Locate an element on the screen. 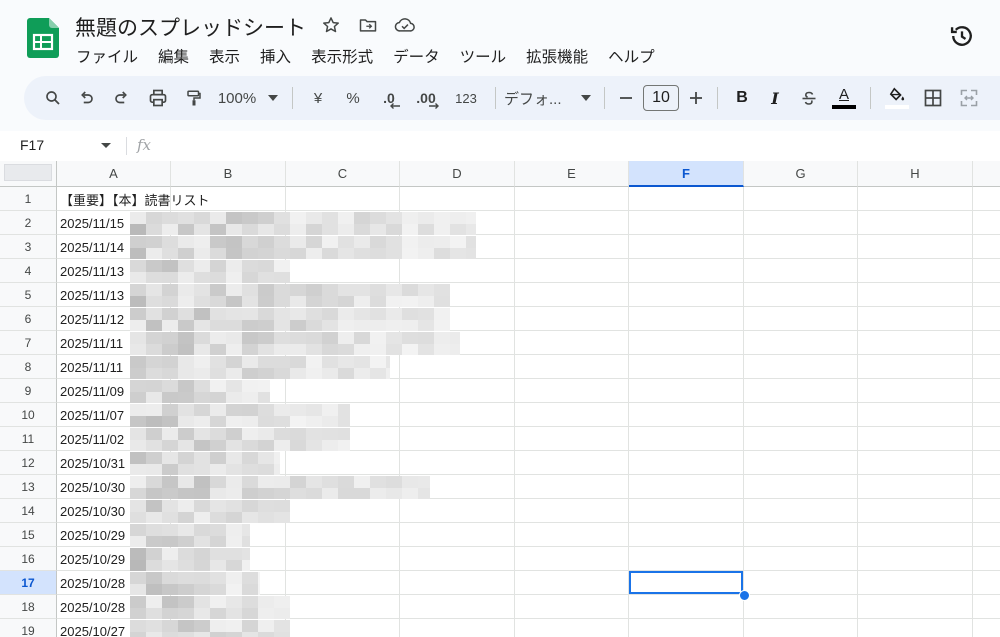 This screenshot has height=637, width=1000. cloud-saved-icon is located at coordinates (405, 25).